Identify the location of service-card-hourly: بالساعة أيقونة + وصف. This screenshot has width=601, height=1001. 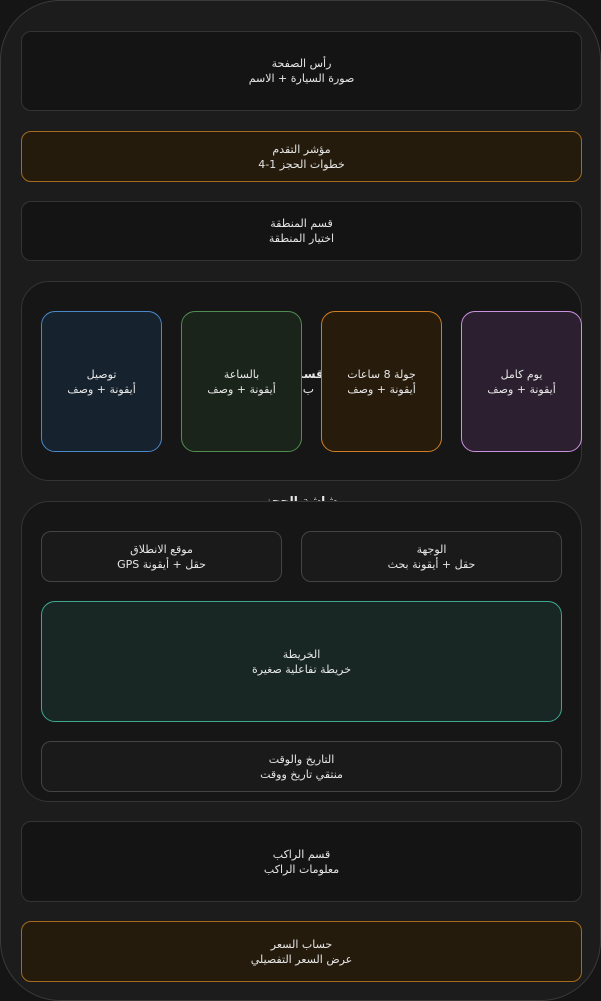
(241, 381).